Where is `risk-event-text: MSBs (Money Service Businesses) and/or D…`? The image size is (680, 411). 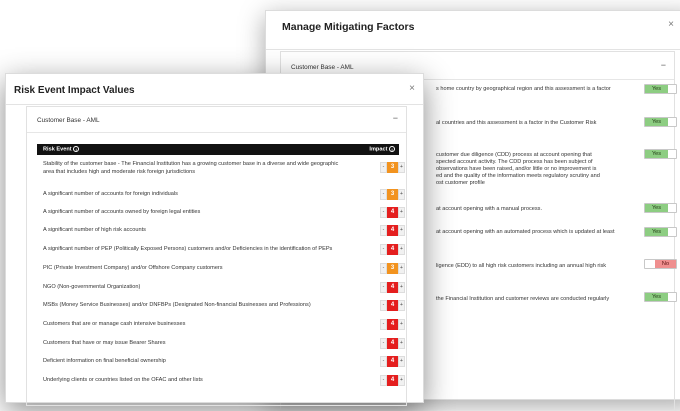
risk-event-text: MSBs (Money Service Businesses) and/or D… is located at coordinates (177, 305).